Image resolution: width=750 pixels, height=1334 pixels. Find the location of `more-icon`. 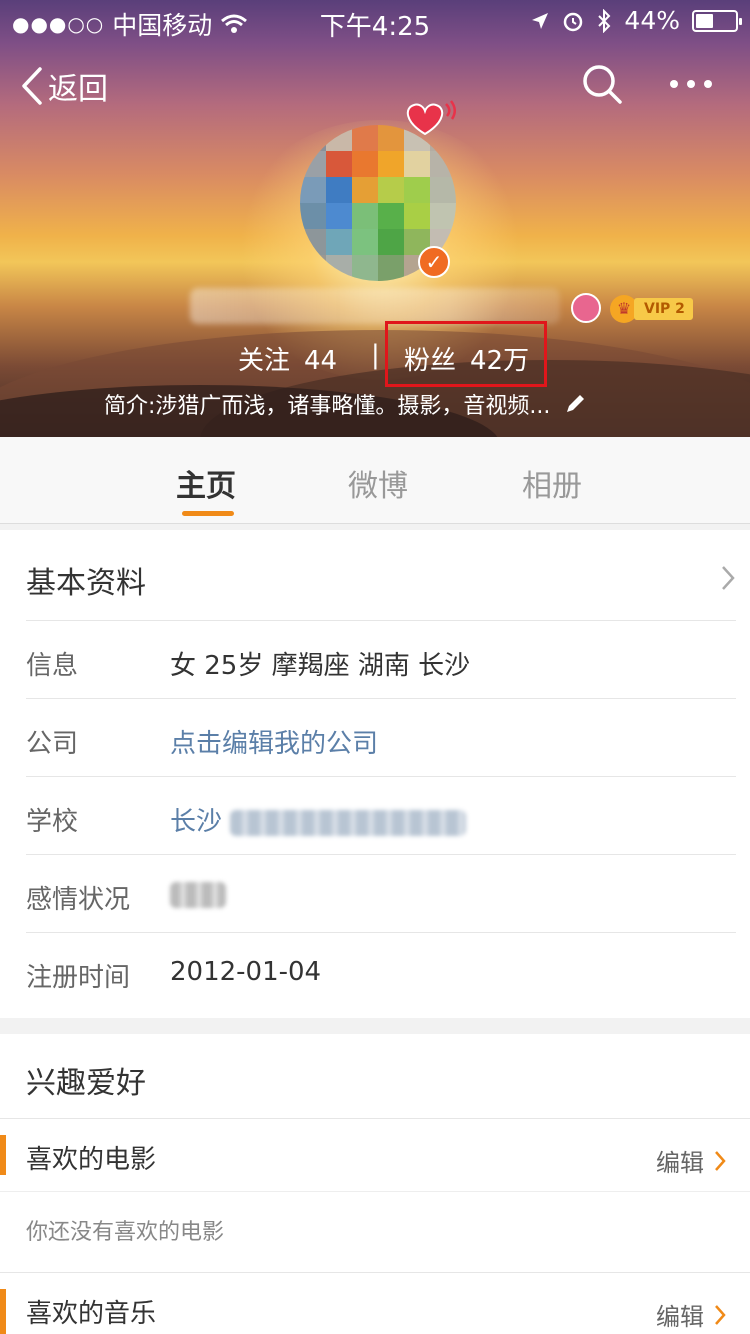

more-icon is located at coordinates (691, 84).